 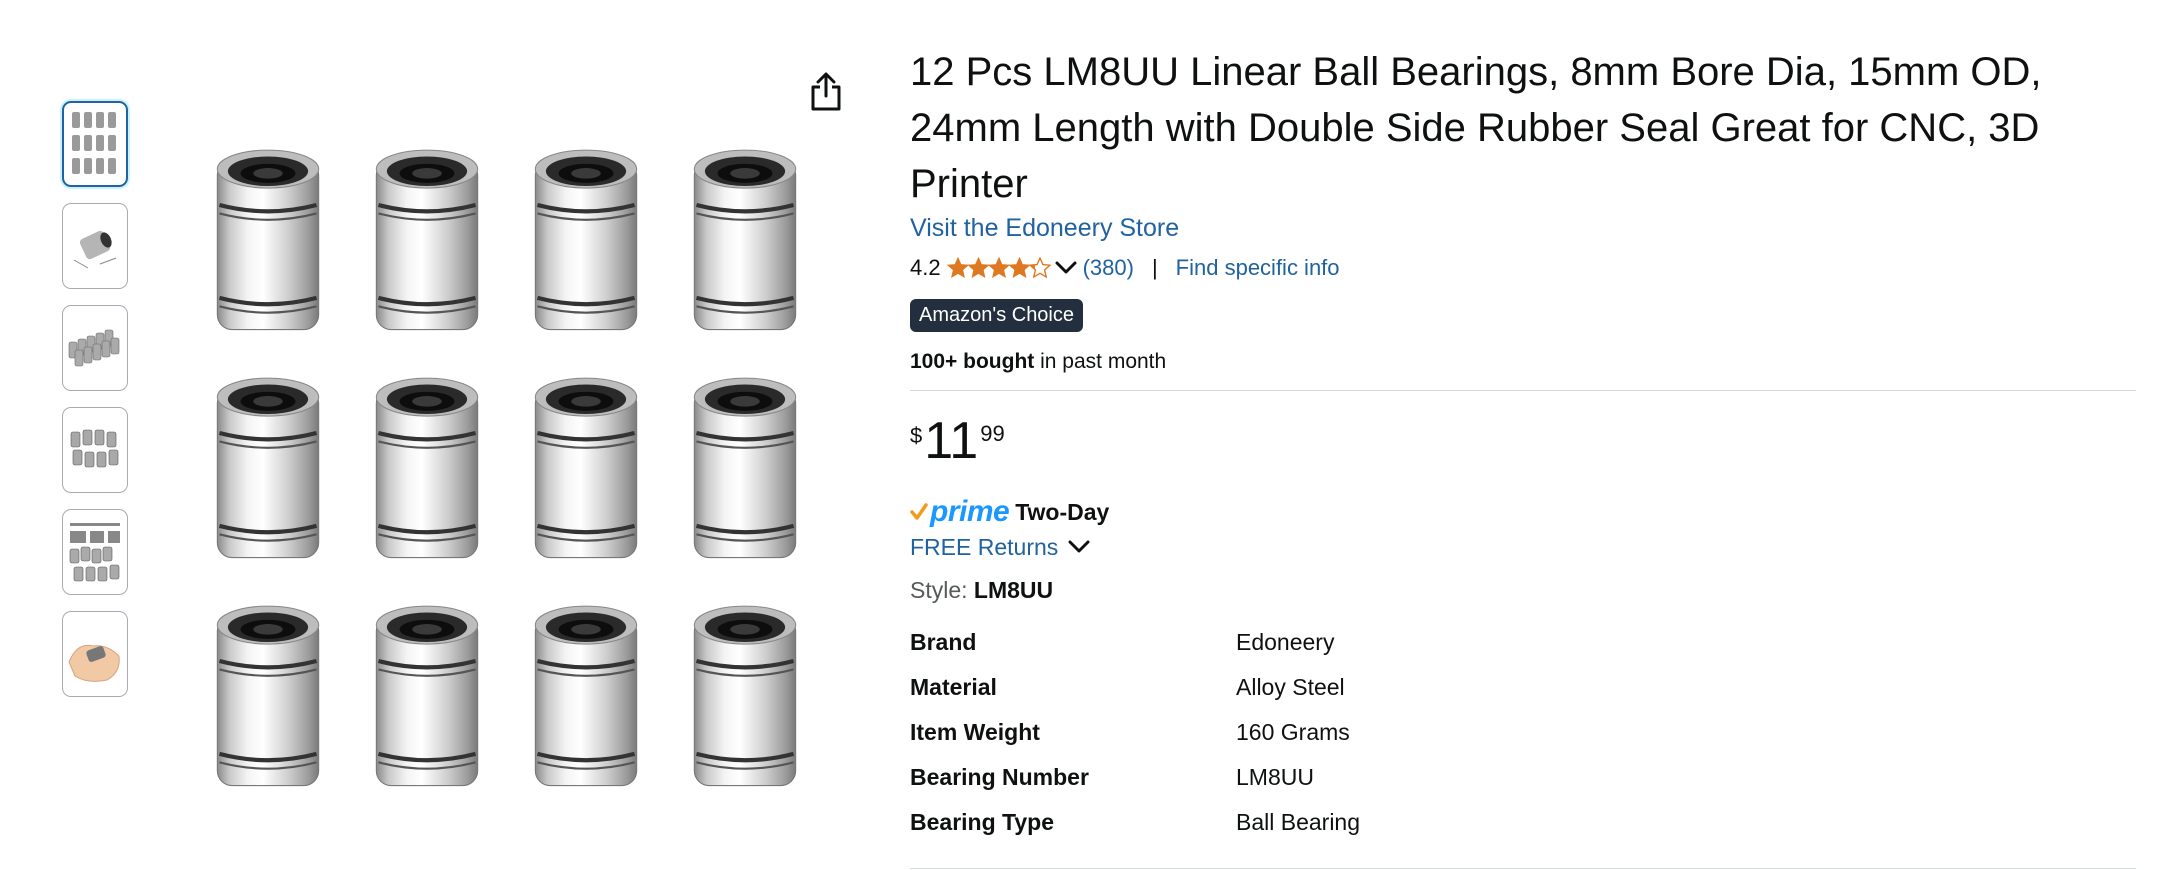 I want to click on spec-value: 160 Grams, so click(x=1293, y=732).